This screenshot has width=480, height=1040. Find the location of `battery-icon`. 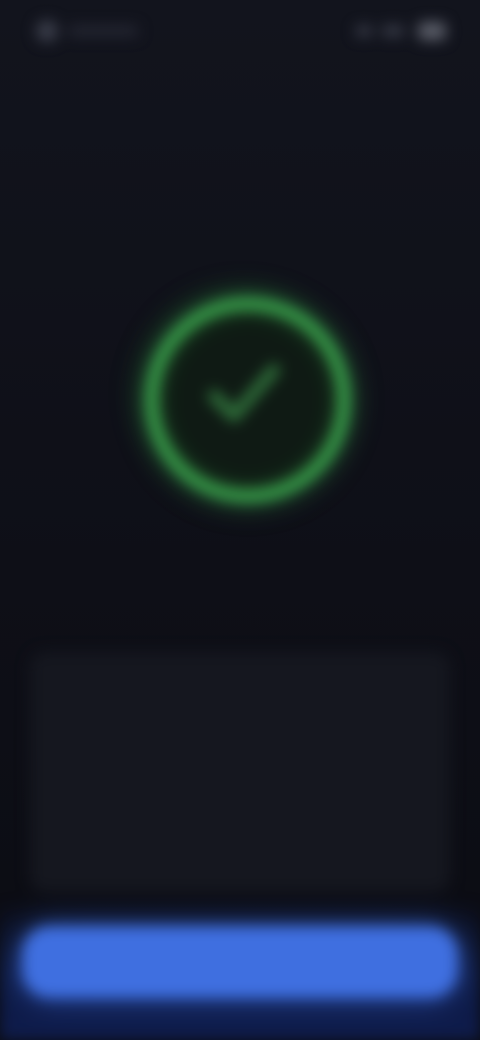

battery-icon is located at coordinates (432, 31).